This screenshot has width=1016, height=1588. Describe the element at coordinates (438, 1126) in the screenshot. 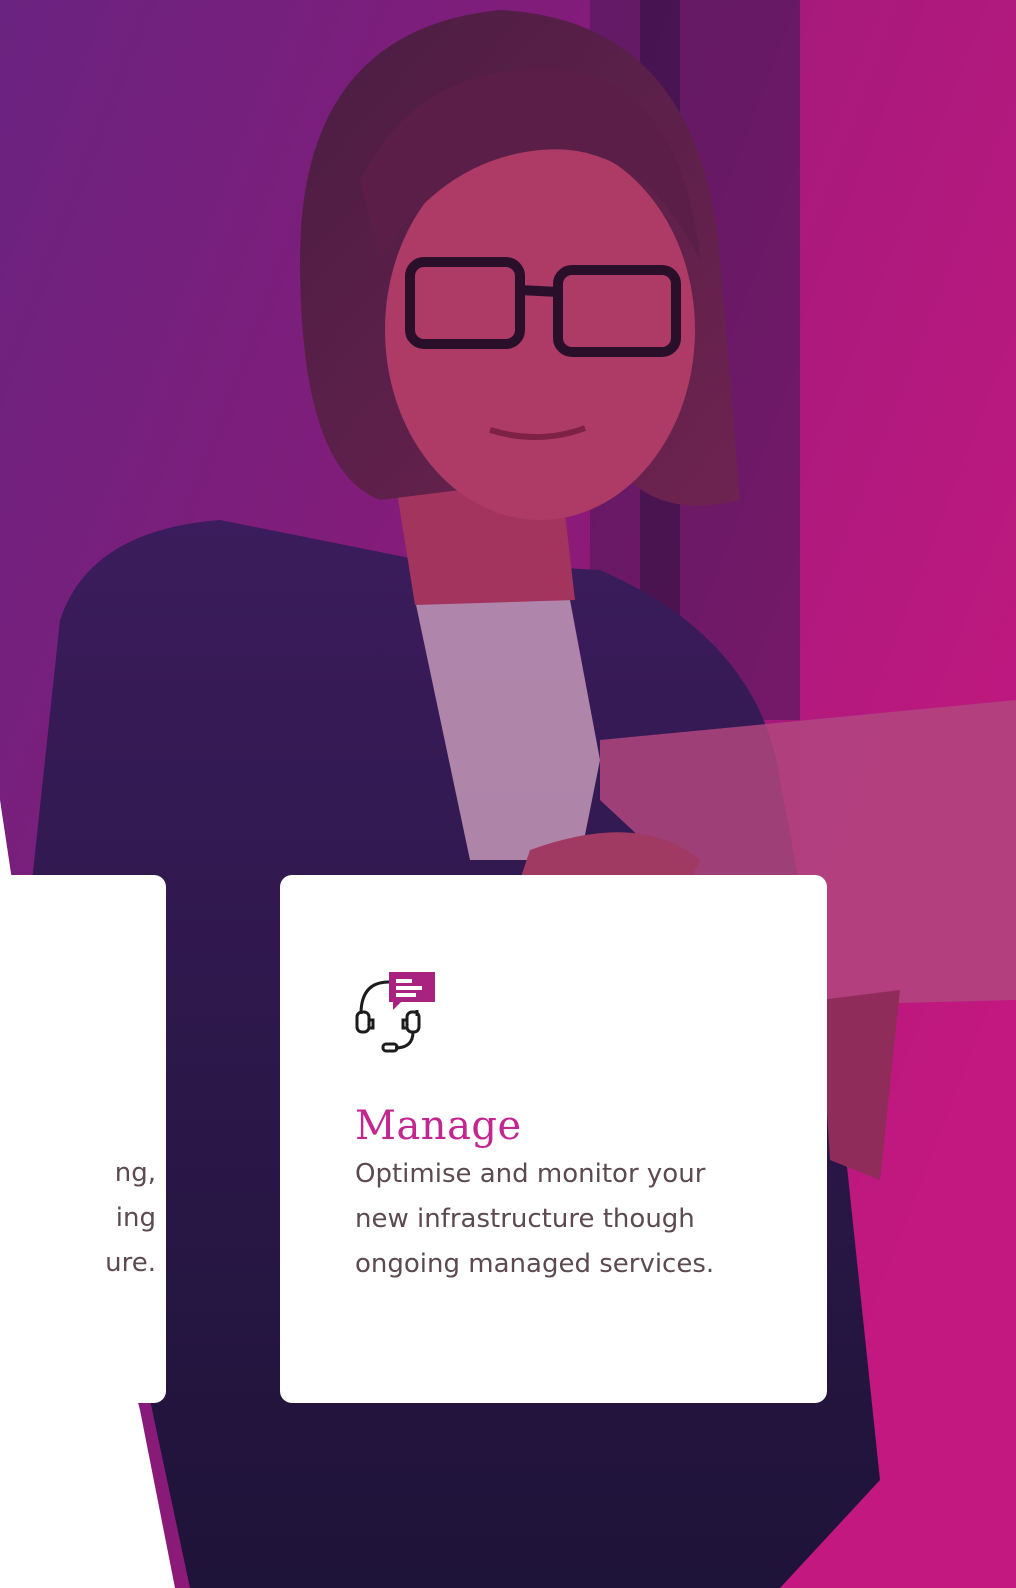

I see `card-title: Manage` at that location.